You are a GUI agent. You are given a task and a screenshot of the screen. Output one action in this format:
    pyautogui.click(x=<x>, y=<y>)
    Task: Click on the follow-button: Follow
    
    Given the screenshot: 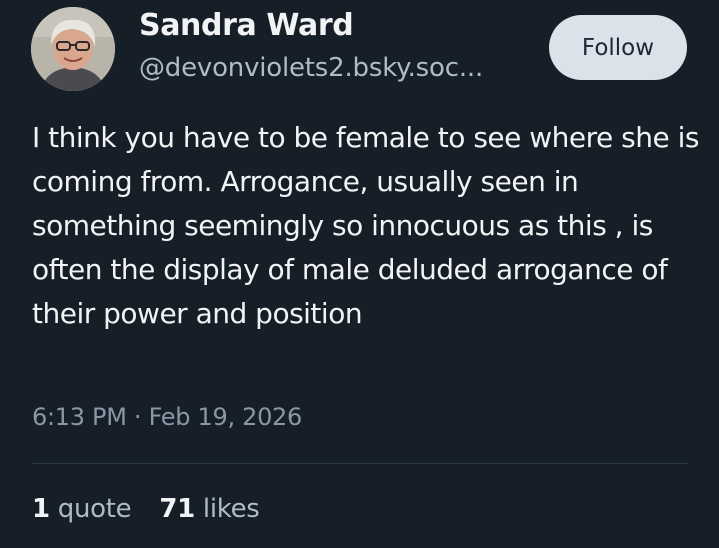 What is the action you would take?
    pyautogui.click(x=618, y=47)
    